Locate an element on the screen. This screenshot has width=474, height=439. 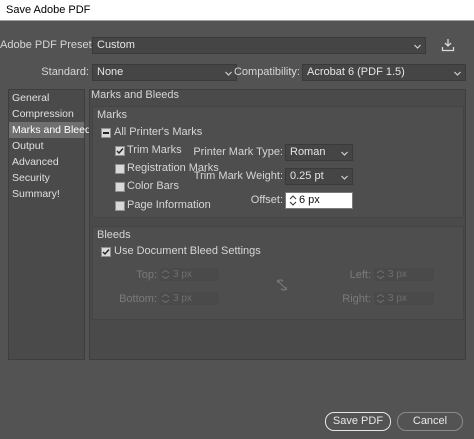
compatibility-label: Compatibility: is located at coordinates (266, 72).